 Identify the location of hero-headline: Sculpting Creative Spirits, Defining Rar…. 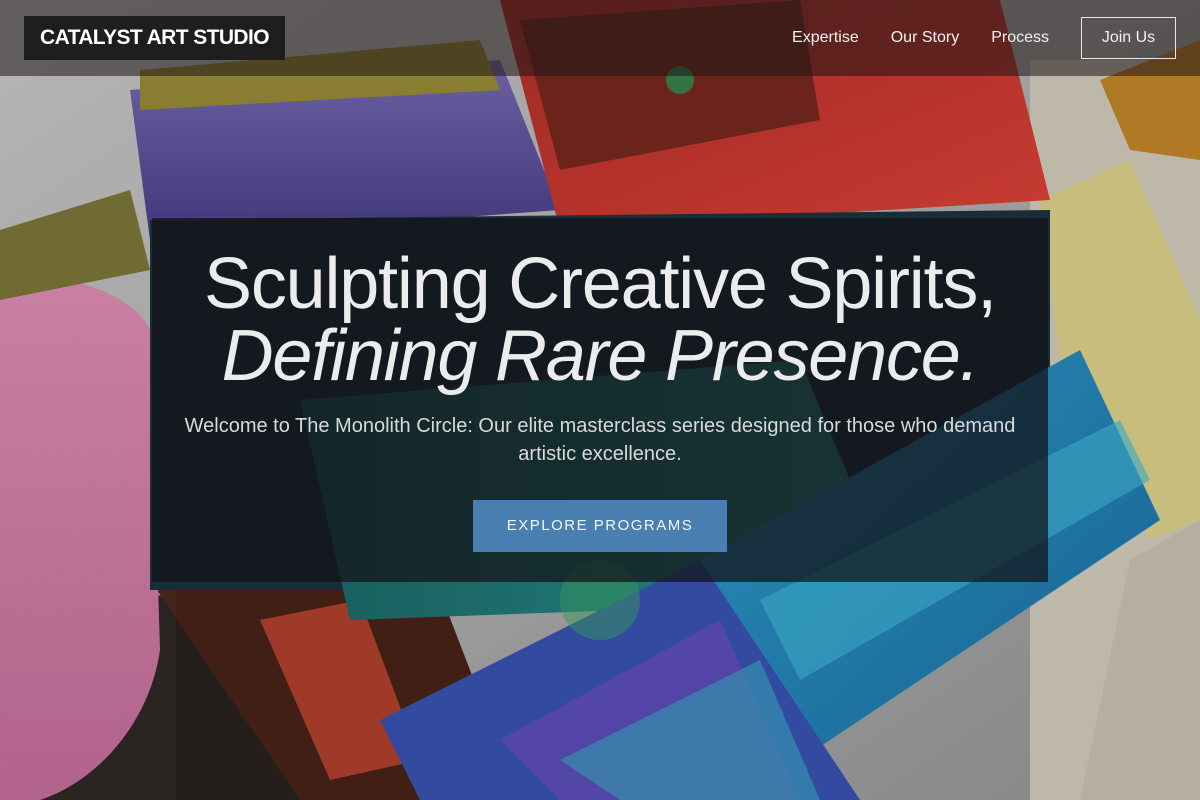
(600, 320).